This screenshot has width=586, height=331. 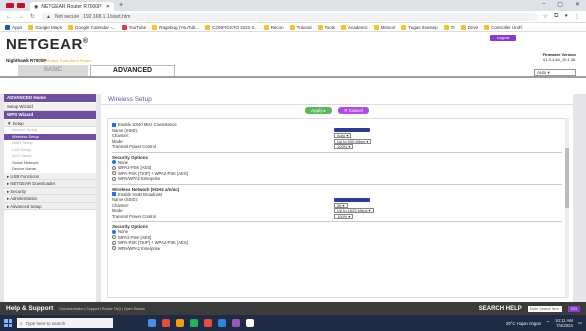 I want to click on bookmark-item: Drive, so click(x=469, y=27).